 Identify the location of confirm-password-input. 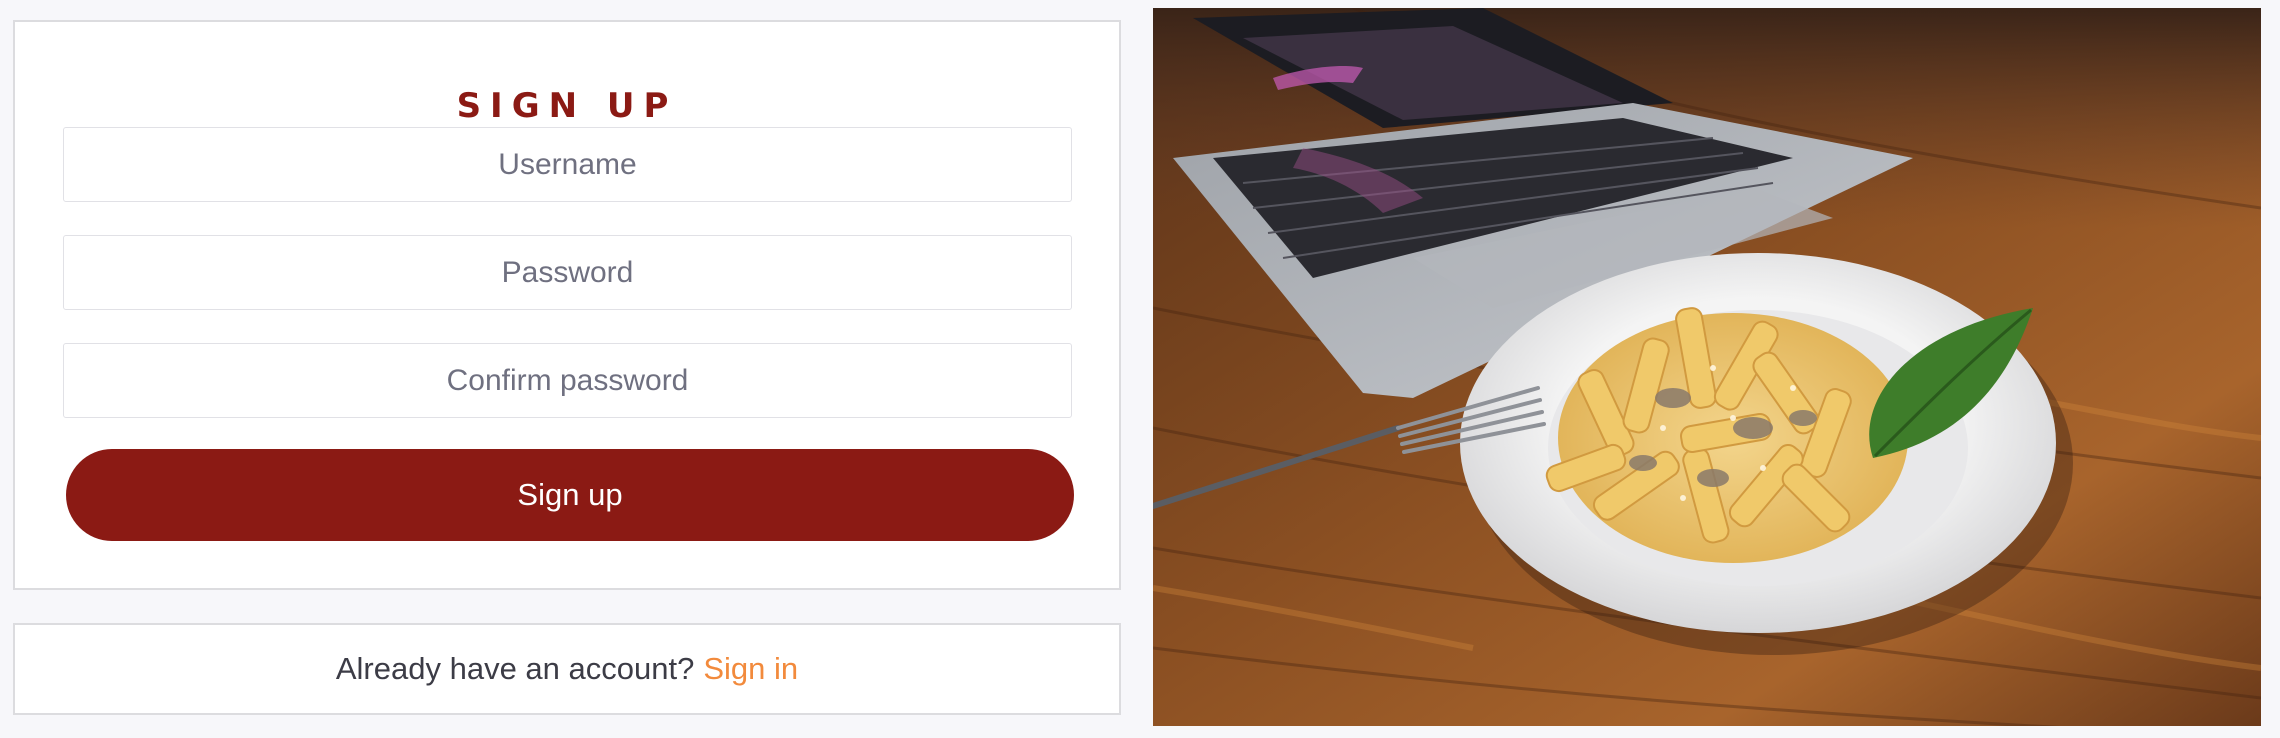
(567, 380).